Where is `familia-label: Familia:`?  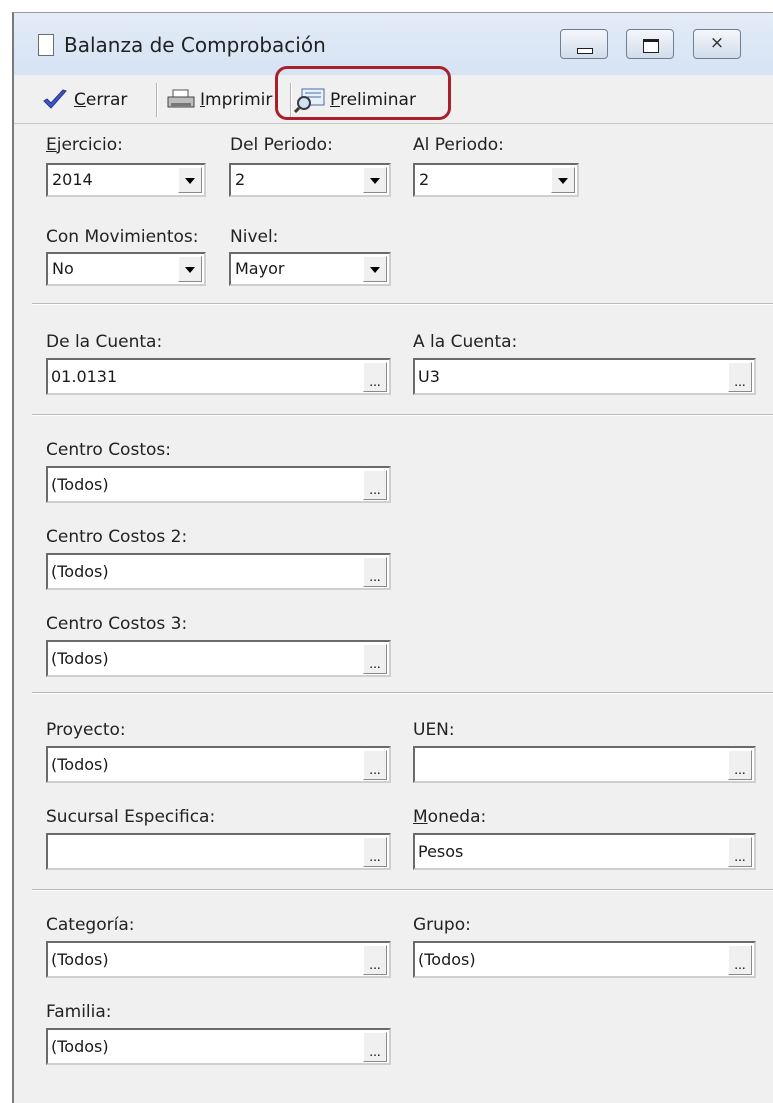 familia-label: Familia: is located at coordinates (79, 1012).